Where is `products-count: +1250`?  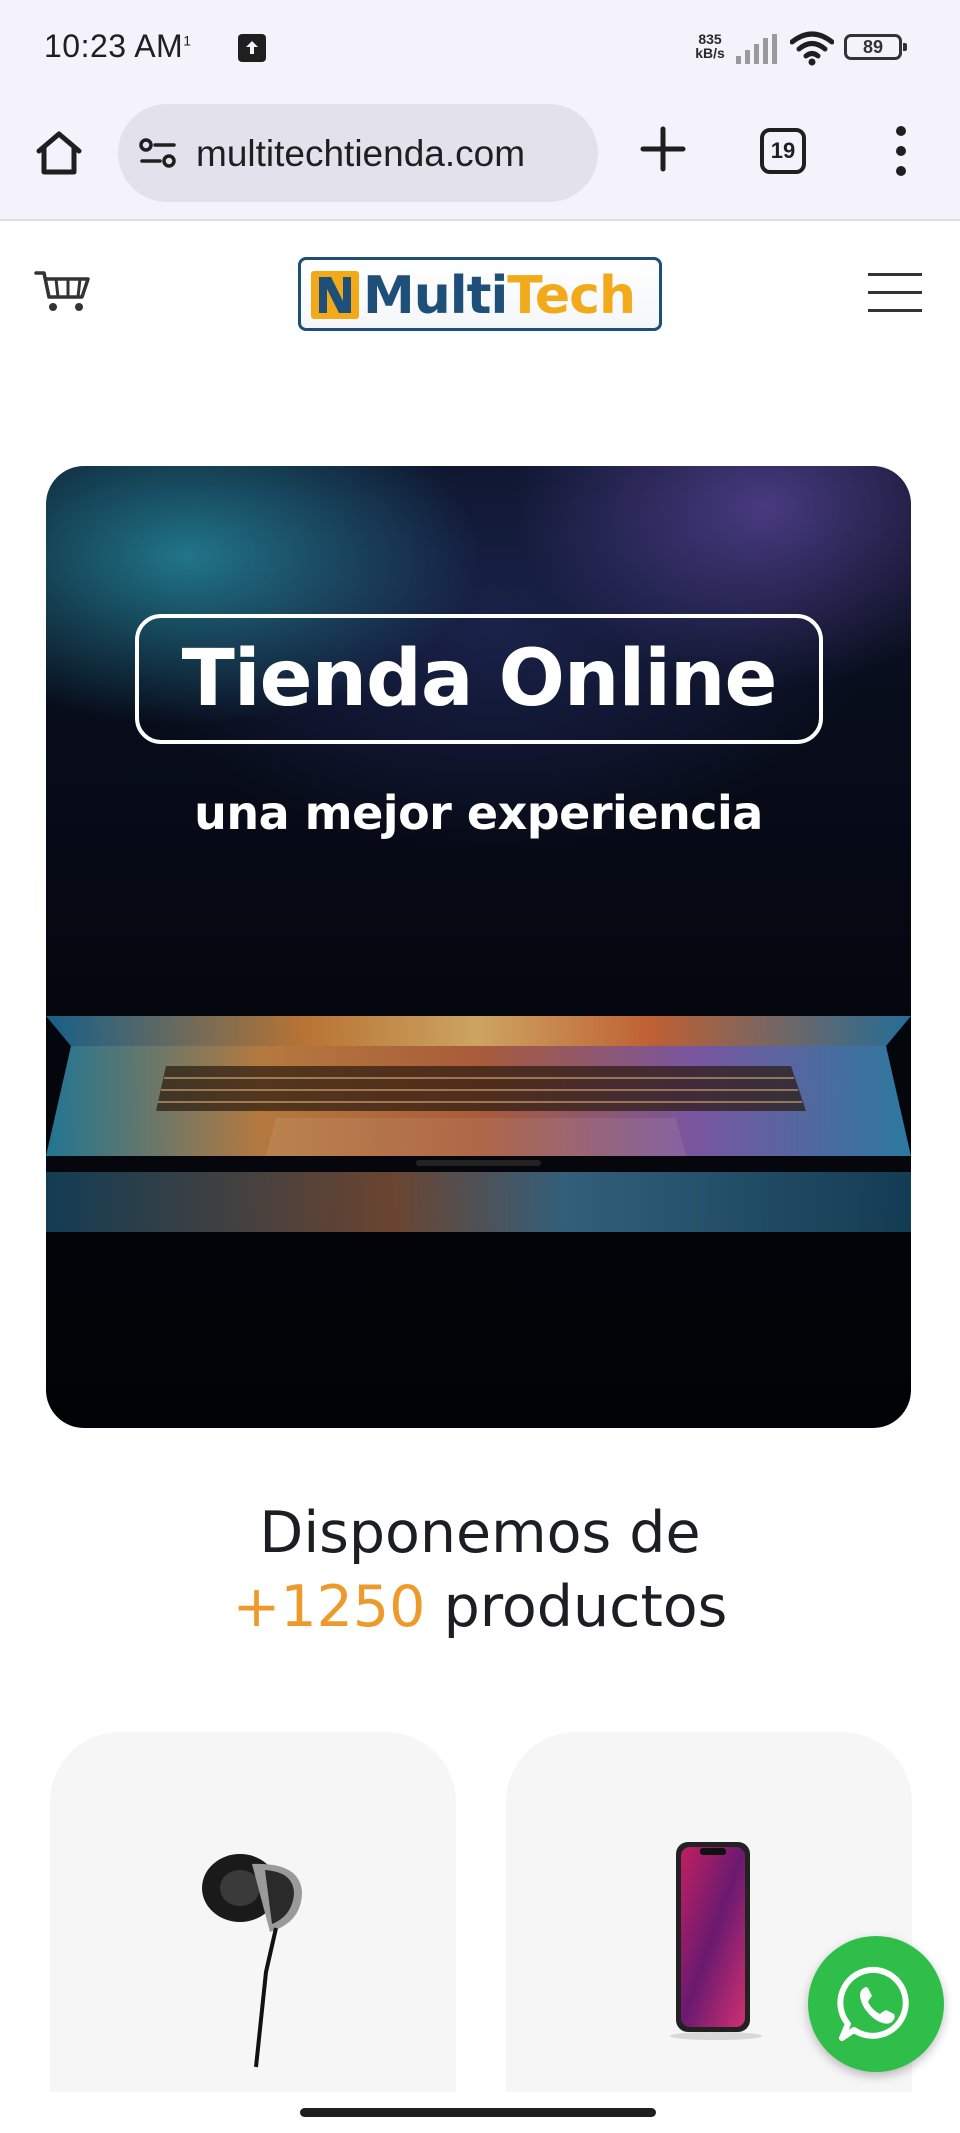 products-count: +1250 is located at coordinates (329, 1607).